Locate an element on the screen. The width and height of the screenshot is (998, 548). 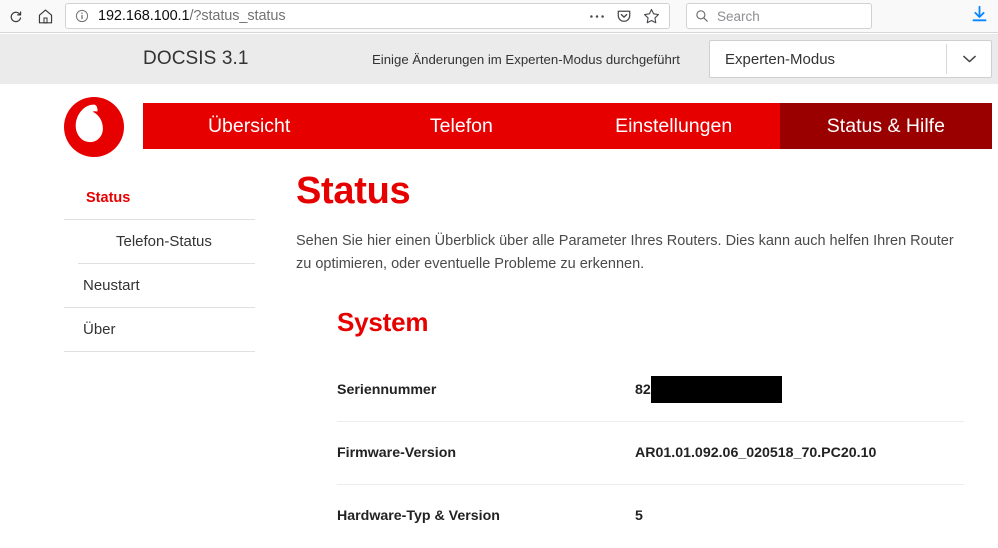
nav-tab-label: Status & Hilfe is located at coordinates (885, 125).